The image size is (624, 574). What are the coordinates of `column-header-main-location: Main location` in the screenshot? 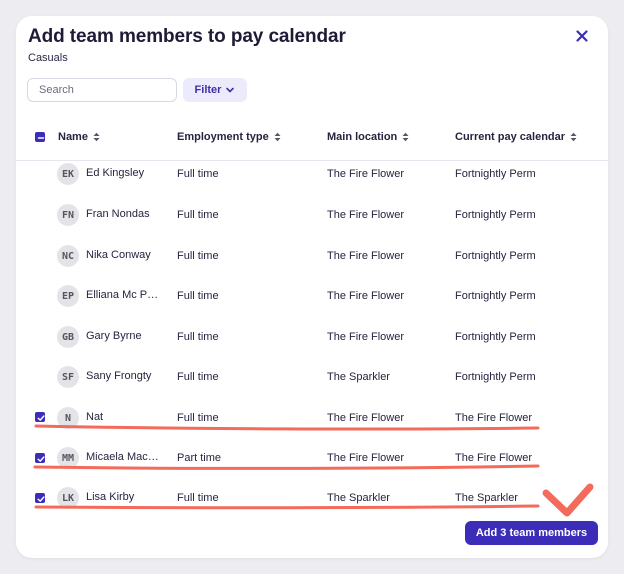 It's located at (368, 137).